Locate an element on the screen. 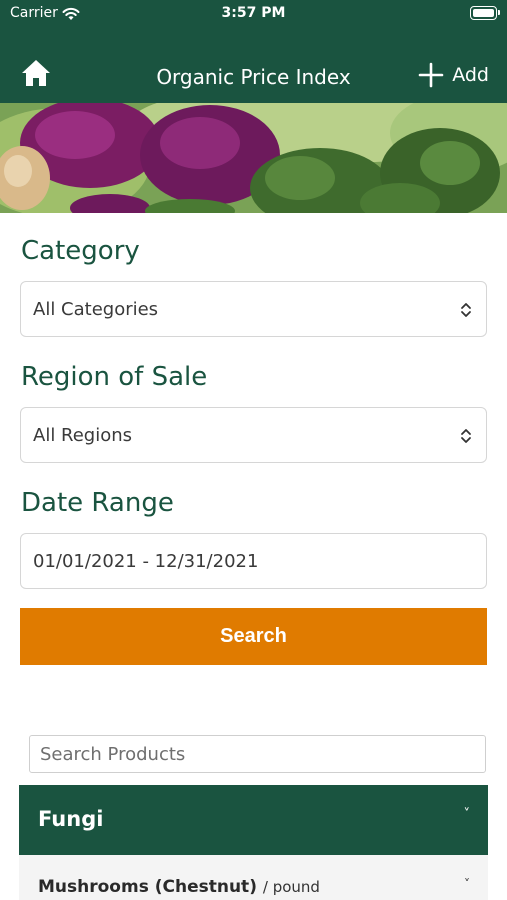 The image size is (507, 900). product-name: Mushrooms (Chestnut) is located at coordinates (147, 887).